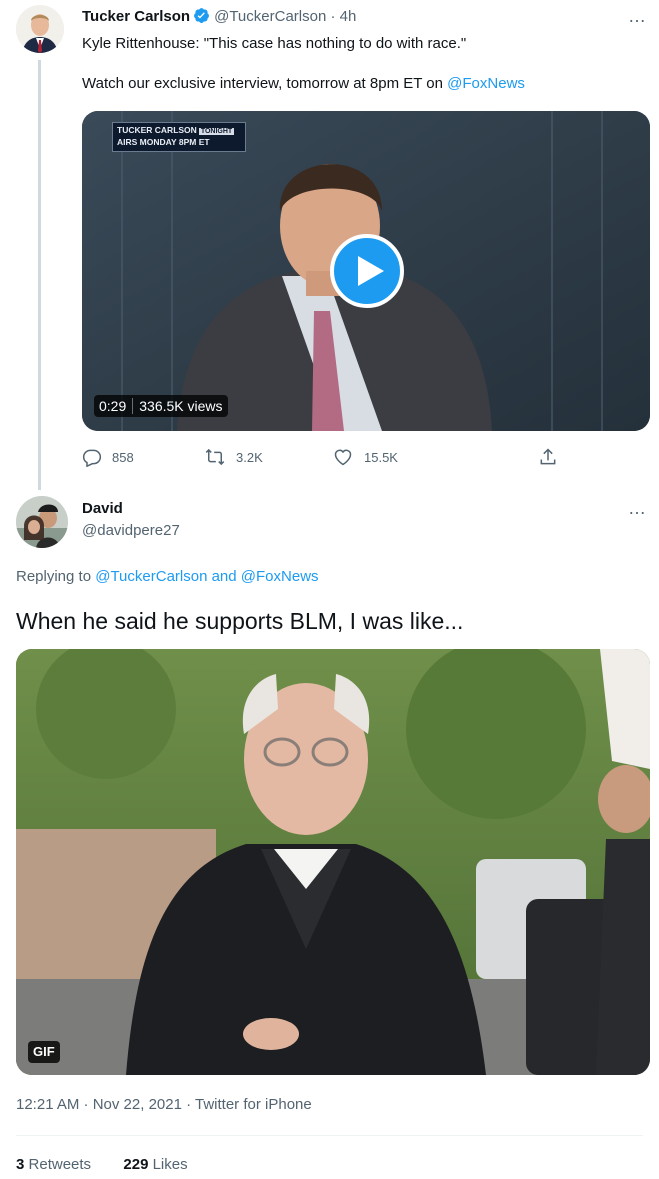 Image resolution: width=659 pixels, height=1179 pixels. What do you see at coordinates (170, 1164) in the screenshot?
I see `like-label: Likes` at bounding box center [170, 1164].